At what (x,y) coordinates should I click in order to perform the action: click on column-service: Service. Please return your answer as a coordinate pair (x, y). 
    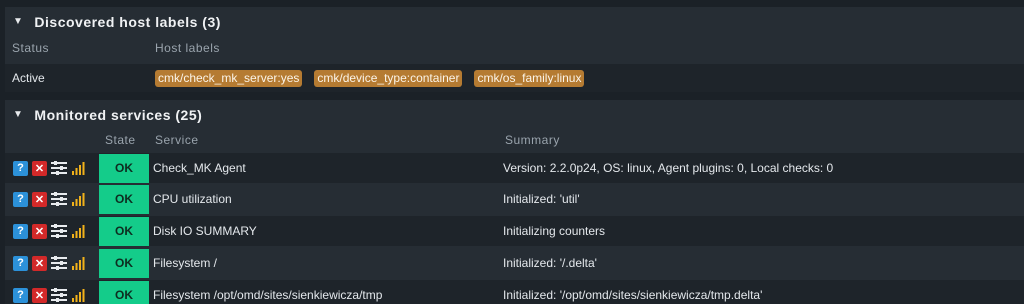
    Looking at the image, I should click on (177, 140).